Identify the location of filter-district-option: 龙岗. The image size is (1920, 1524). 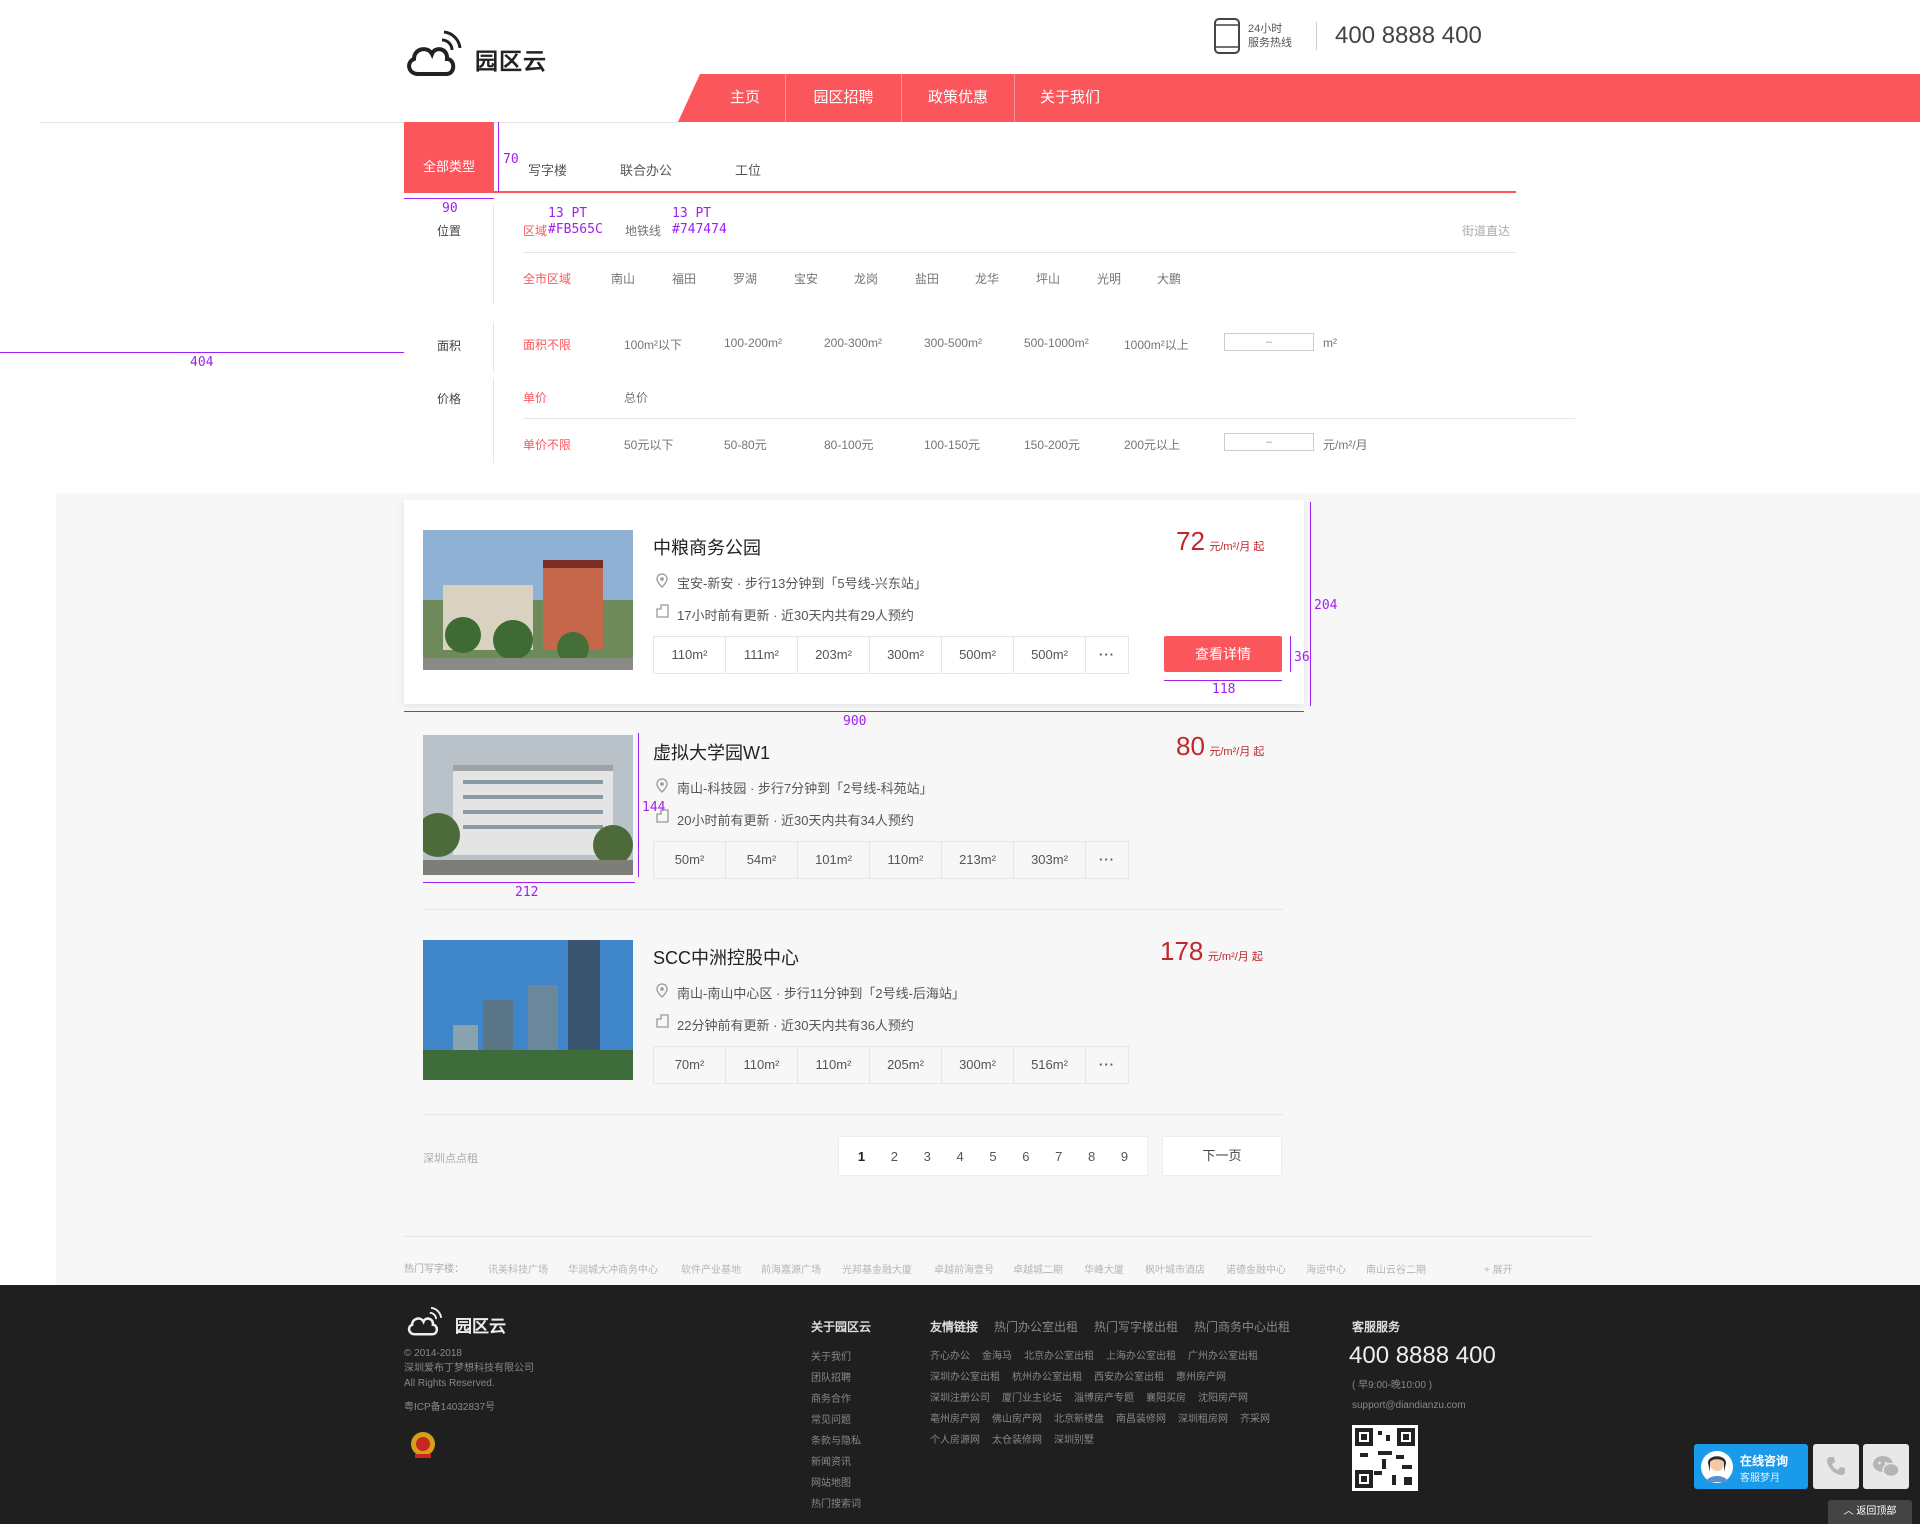
(866, 278).